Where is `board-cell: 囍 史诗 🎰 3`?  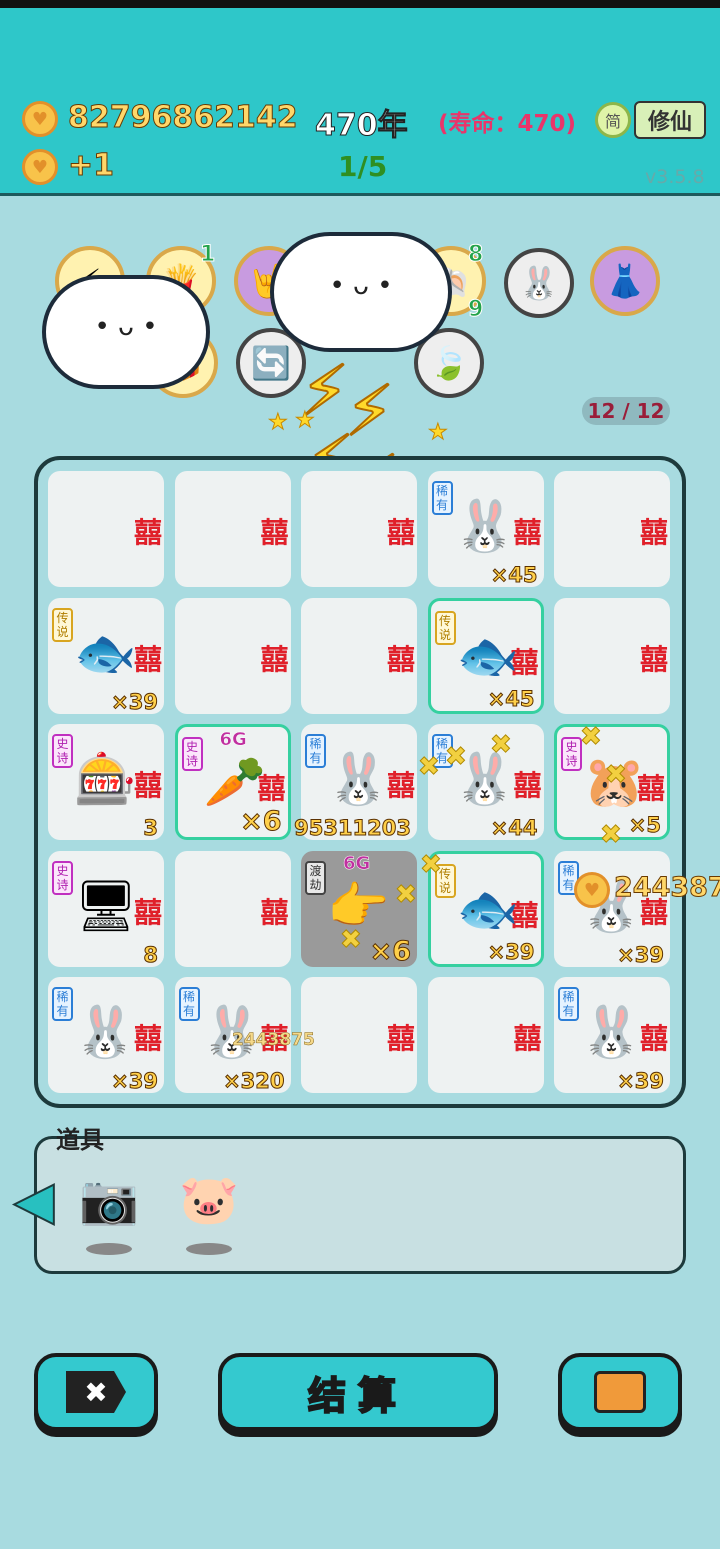
board-cell: 囍 史诗 🎰 3 is located at coordinates (106, 782).